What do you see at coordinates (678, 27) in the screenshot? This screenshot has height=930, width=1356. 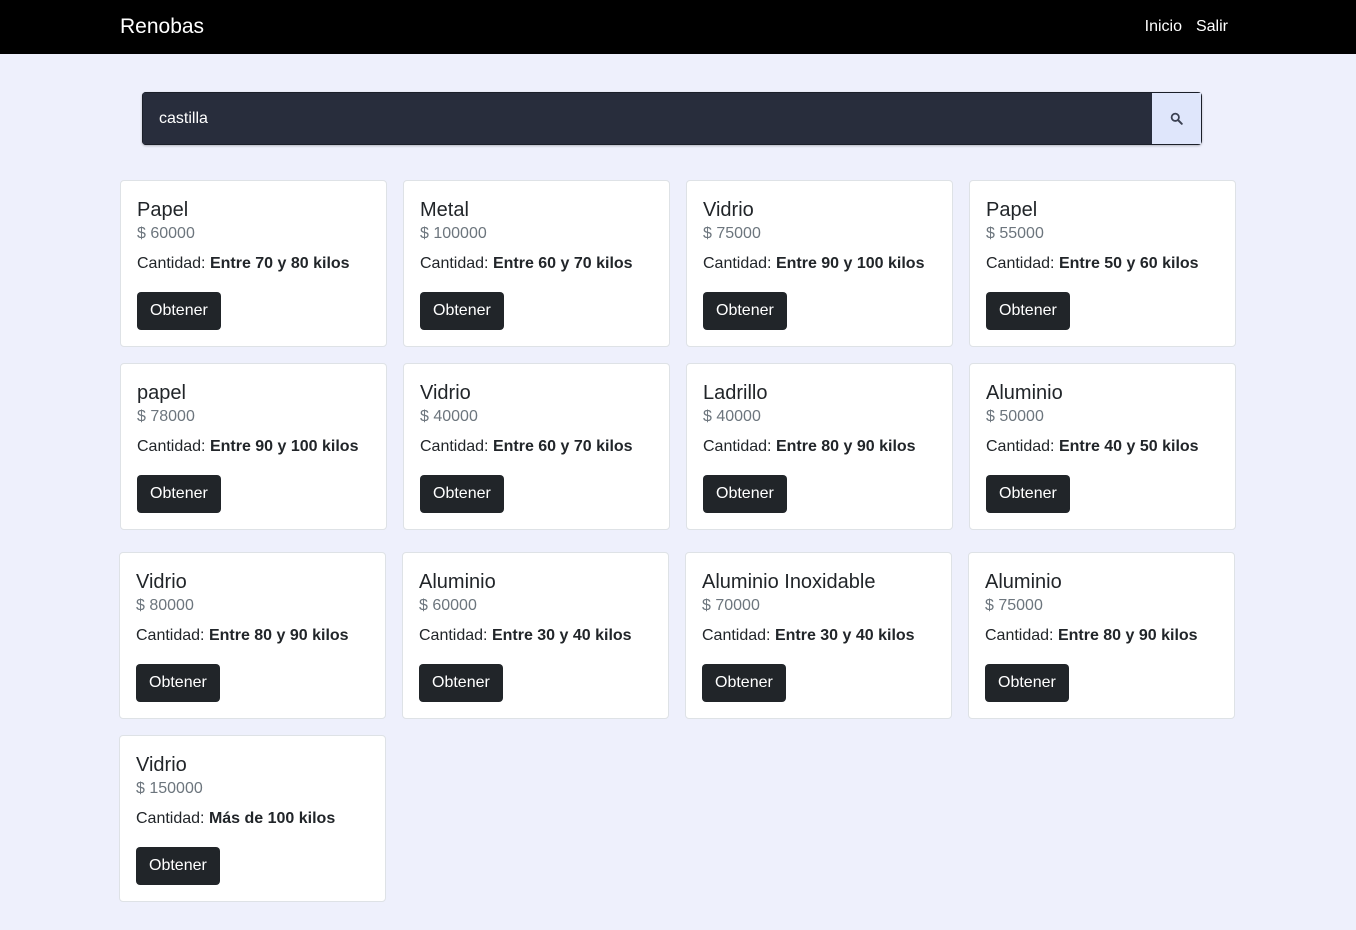 I see `navbar: Renobas Inicio Salir` at bounding box center [678, 27].